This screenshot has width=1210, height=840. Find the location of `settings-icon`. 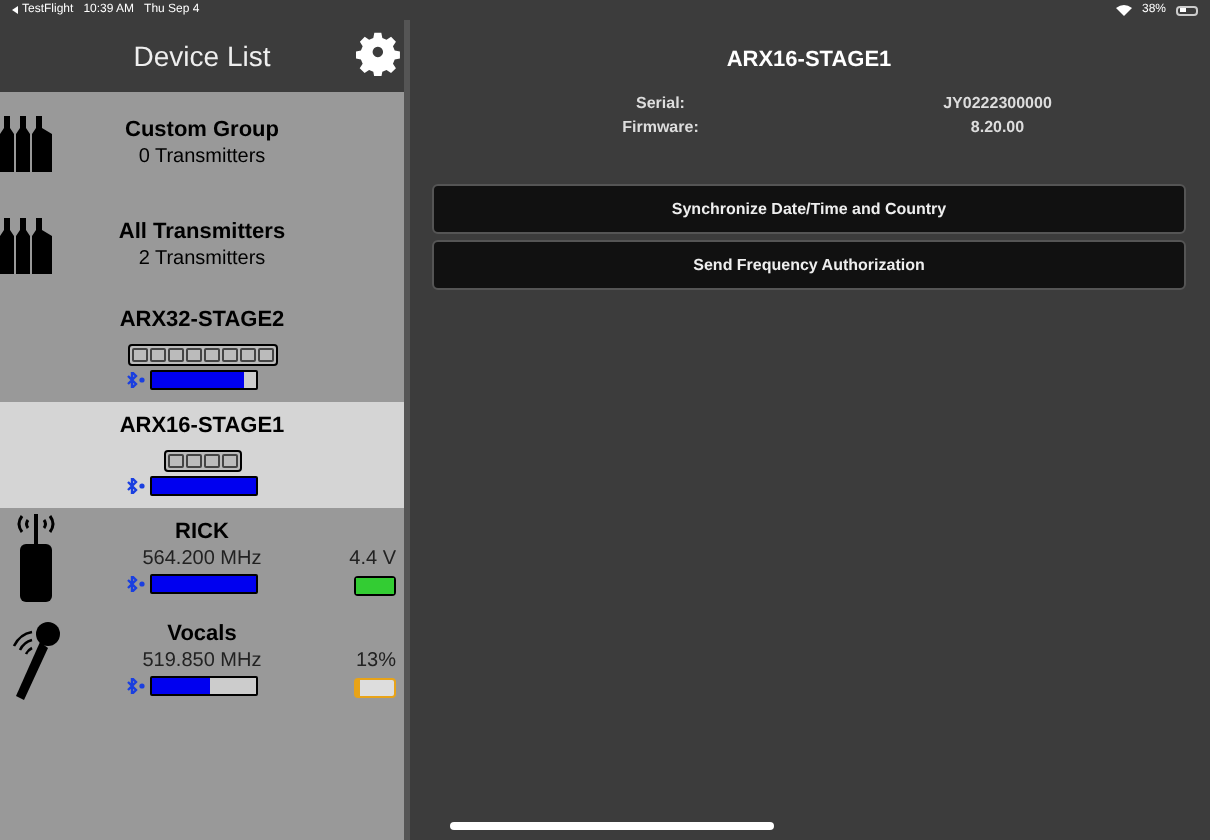

settings-icon is located at coordinates (378, 54).